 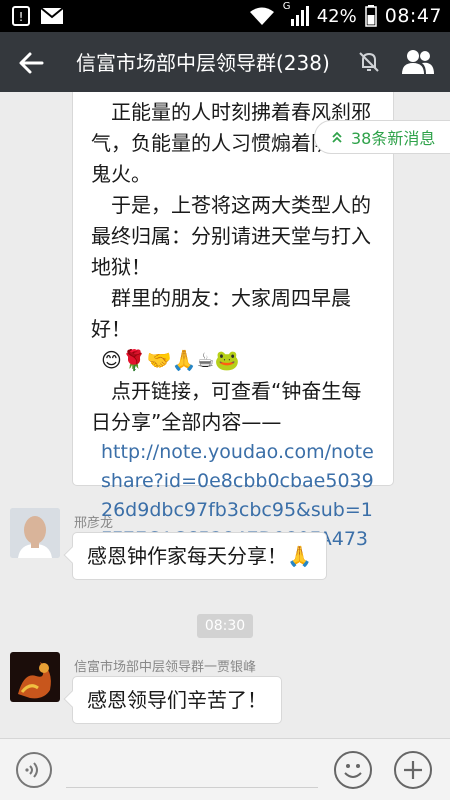 What do you see at coordinates (413, 770) in the screenshot?
I see `plus-icon` at bounding box center [413, 770].